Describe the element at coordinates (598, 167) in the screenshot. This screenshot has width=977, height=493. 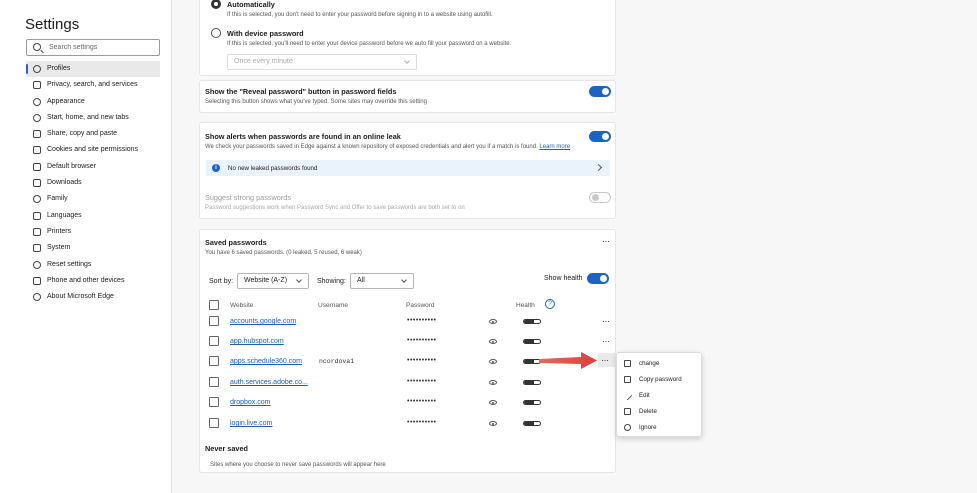
I see `chevron-right-icon` at that location.